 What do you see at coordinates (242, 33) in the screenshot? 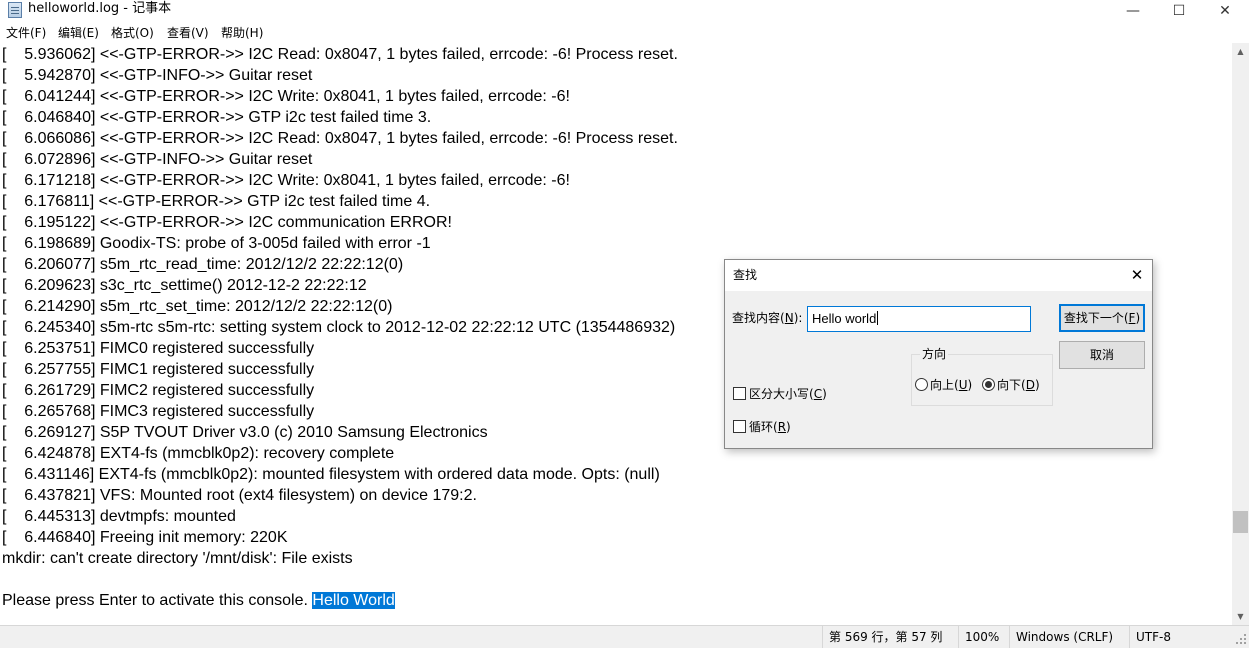
I see `menu-help: 帮助(H)` at bounding box center [242, 33].